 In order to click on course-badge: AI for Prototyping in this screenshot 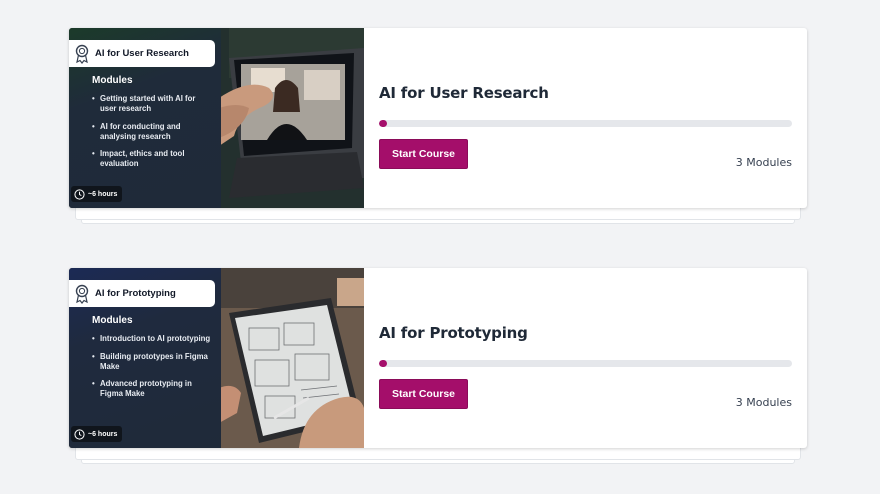, I will do `click(142, 293)`.